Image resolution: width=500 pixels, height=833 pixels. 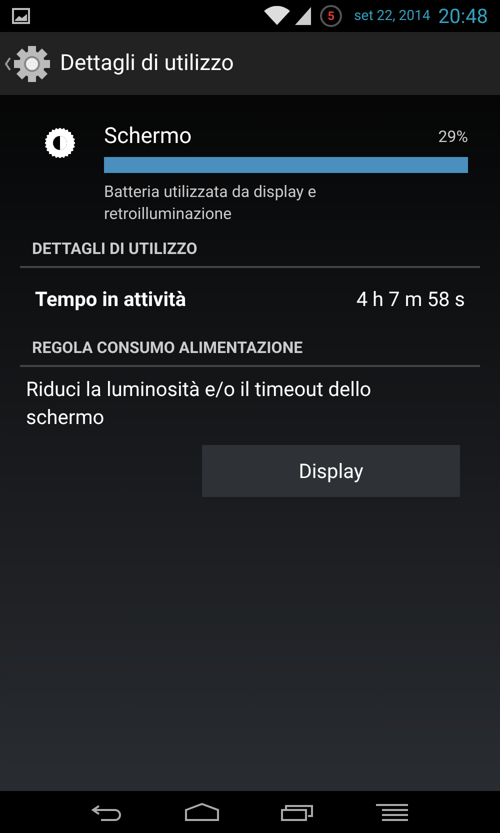 What do you see at coordinates (463, 16) in the screenshot?
I see `status-time: 20:48` at bounding box center [463, 16].